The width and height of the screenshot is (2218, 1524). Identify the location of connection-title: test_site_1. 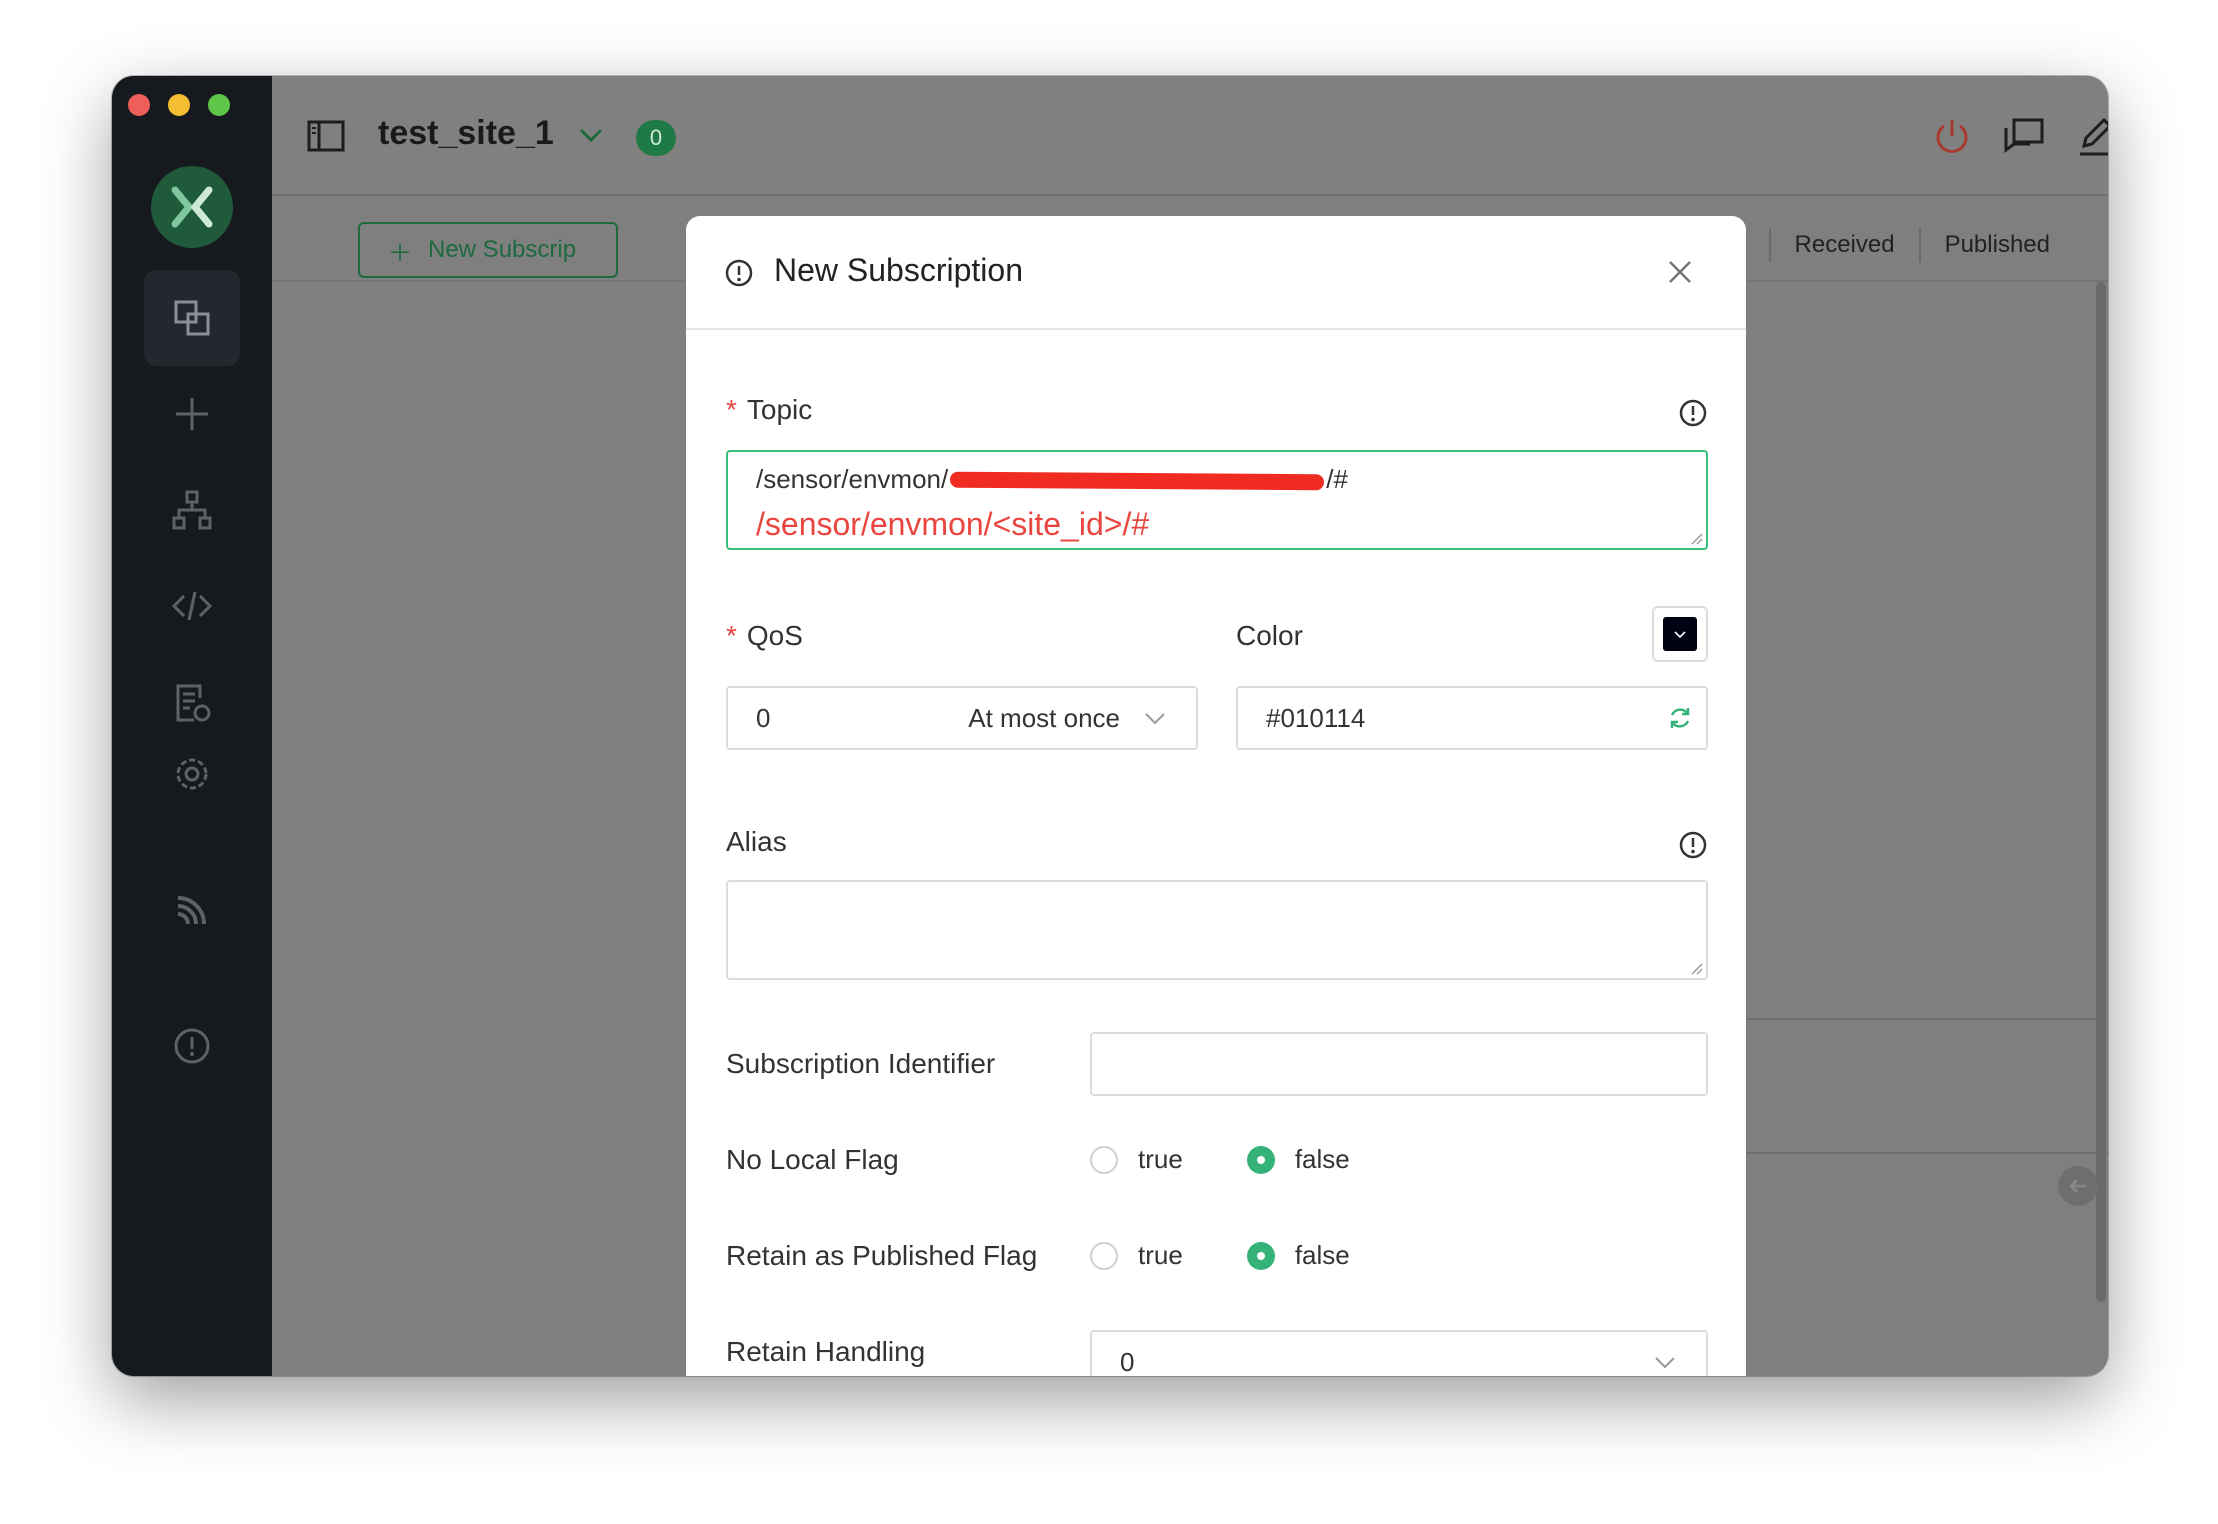
(466, 133).